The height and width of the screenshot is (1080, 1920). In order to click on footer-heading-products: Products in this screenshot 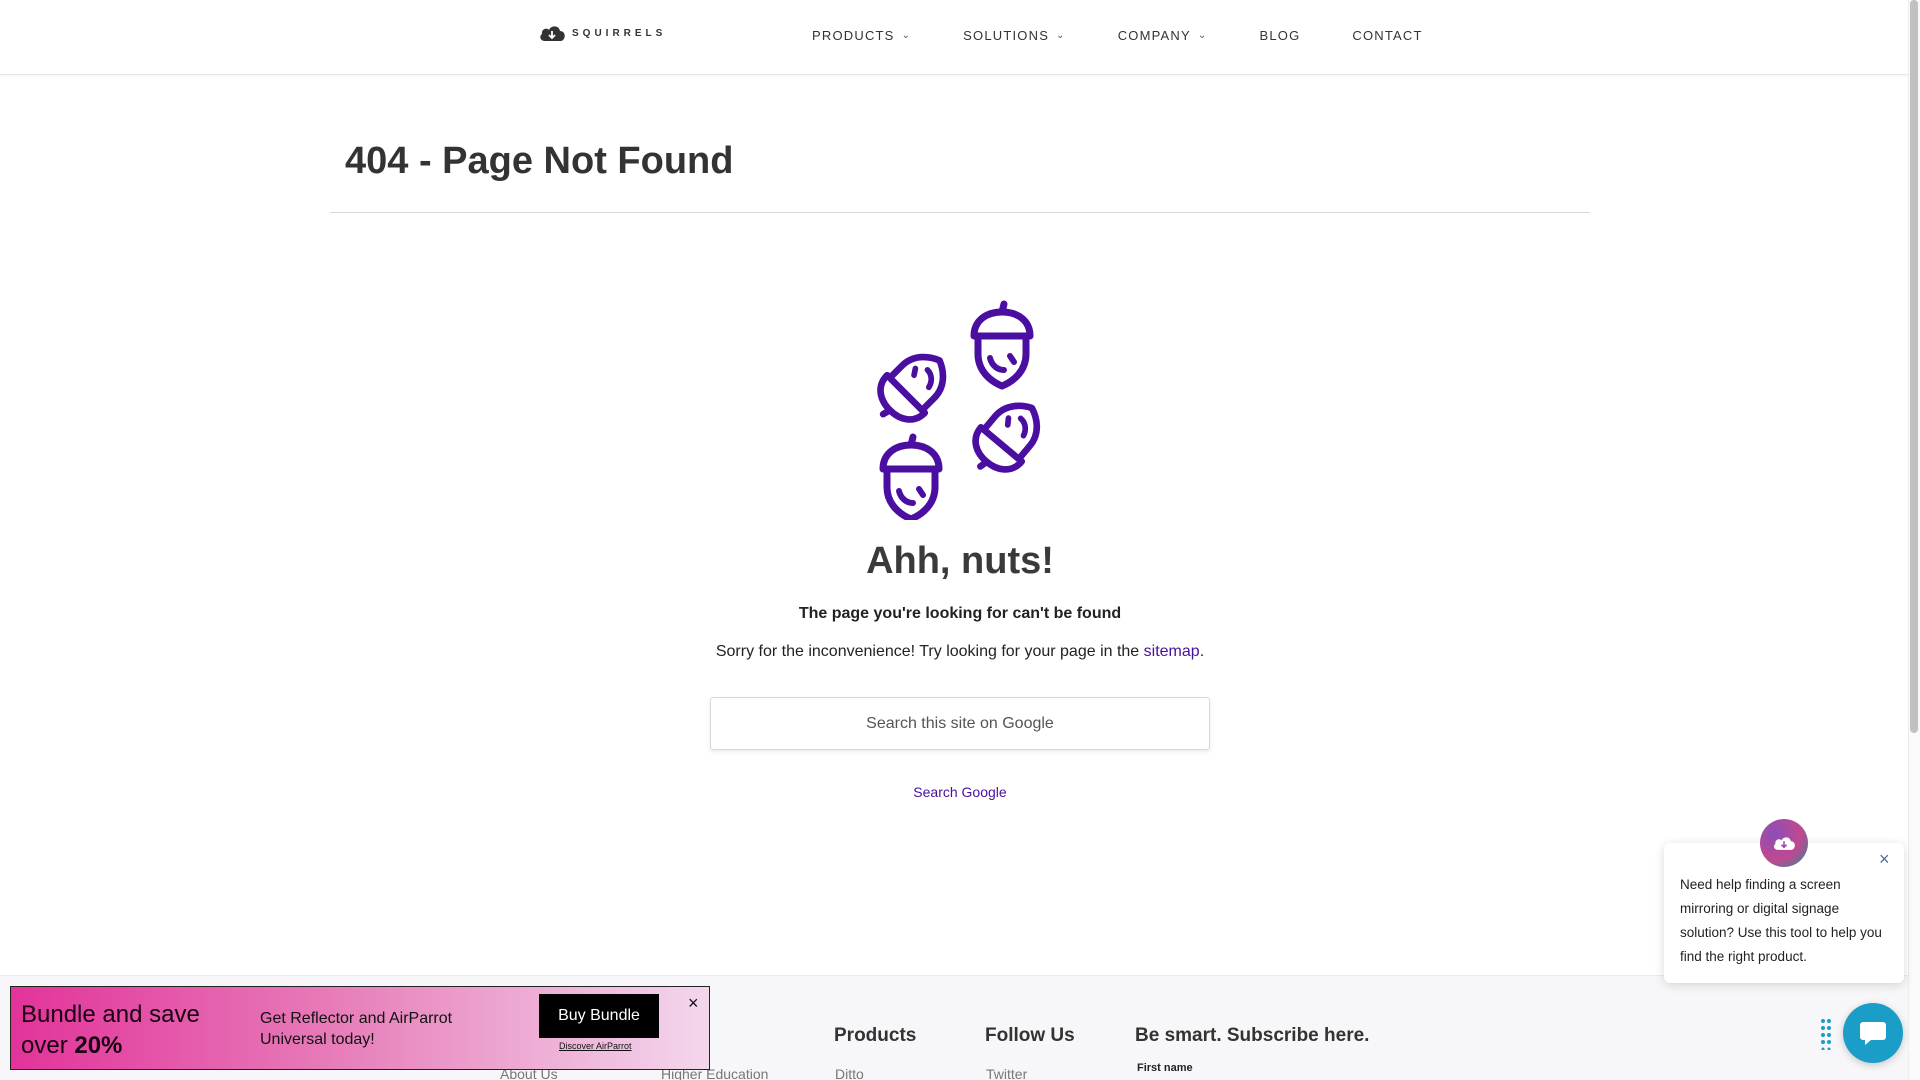, I will do `click(875, 1035)`.